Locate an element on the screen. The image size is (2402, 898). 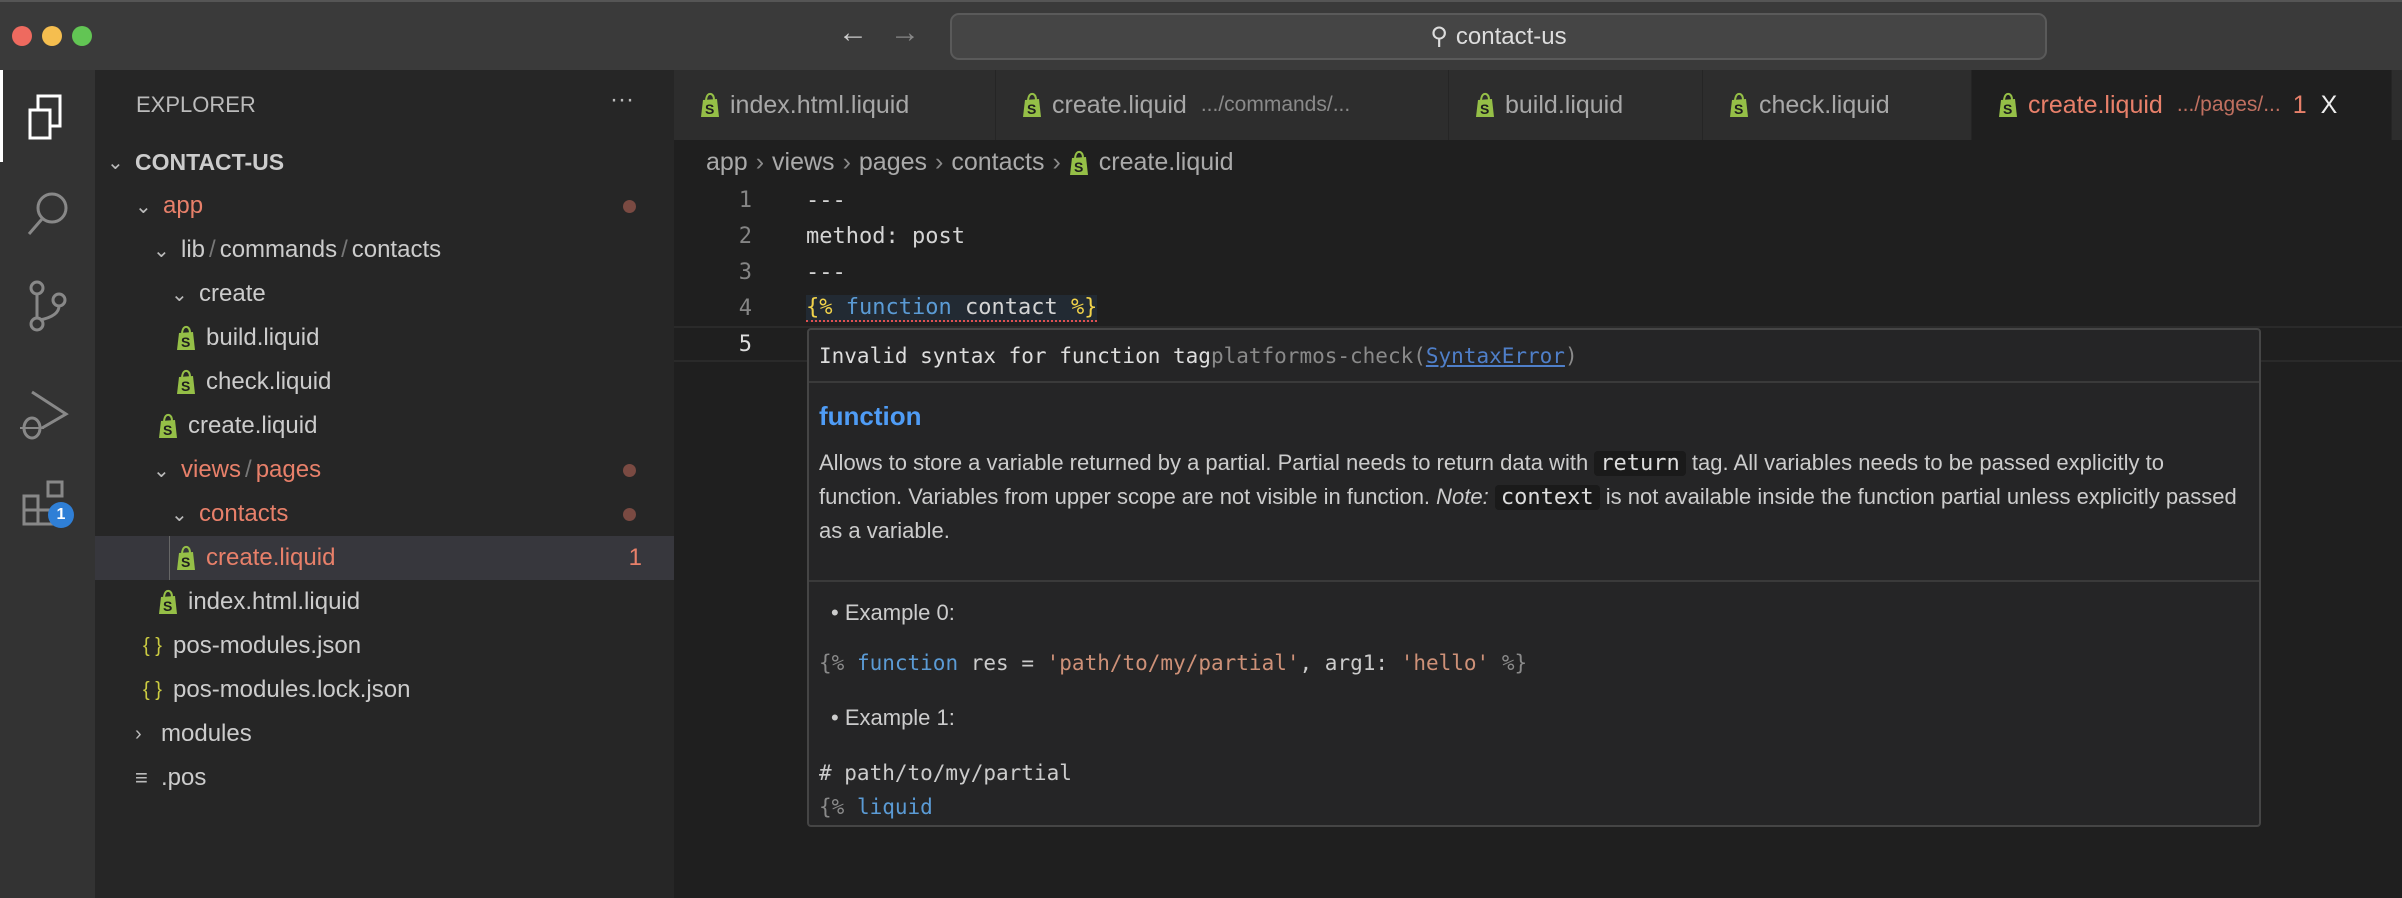
forward-arrow-icon: → is located at coordinates (905, 33).